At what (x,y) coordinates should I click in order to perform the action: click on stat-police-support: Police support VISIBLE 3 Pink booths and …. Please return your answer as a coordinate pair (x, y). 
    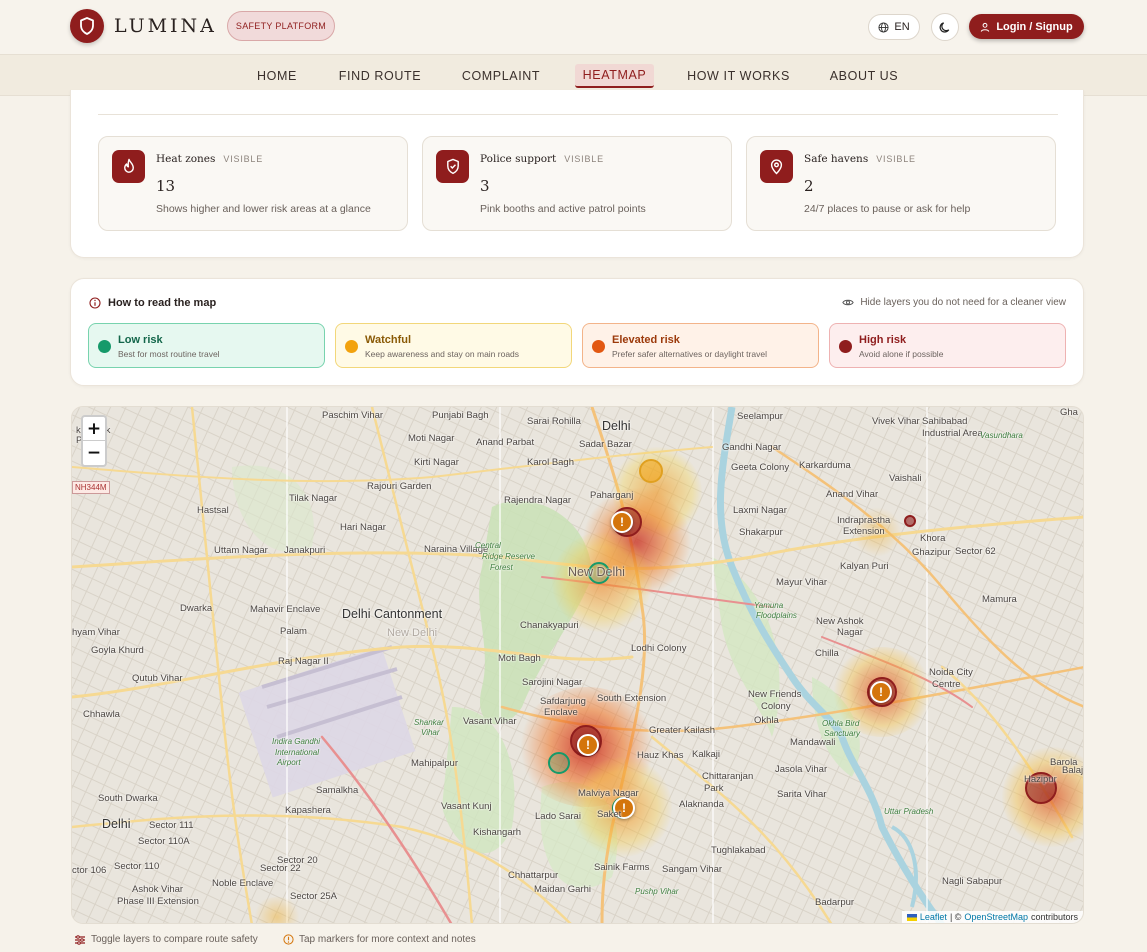
    Looking at the image, I should click on (577, 183).